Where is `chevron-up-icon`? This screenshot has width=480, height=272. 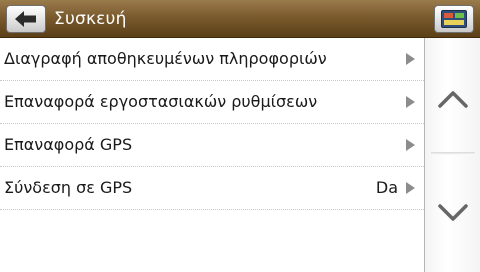 chevron-up-icon is located at coordinates (452, 99).